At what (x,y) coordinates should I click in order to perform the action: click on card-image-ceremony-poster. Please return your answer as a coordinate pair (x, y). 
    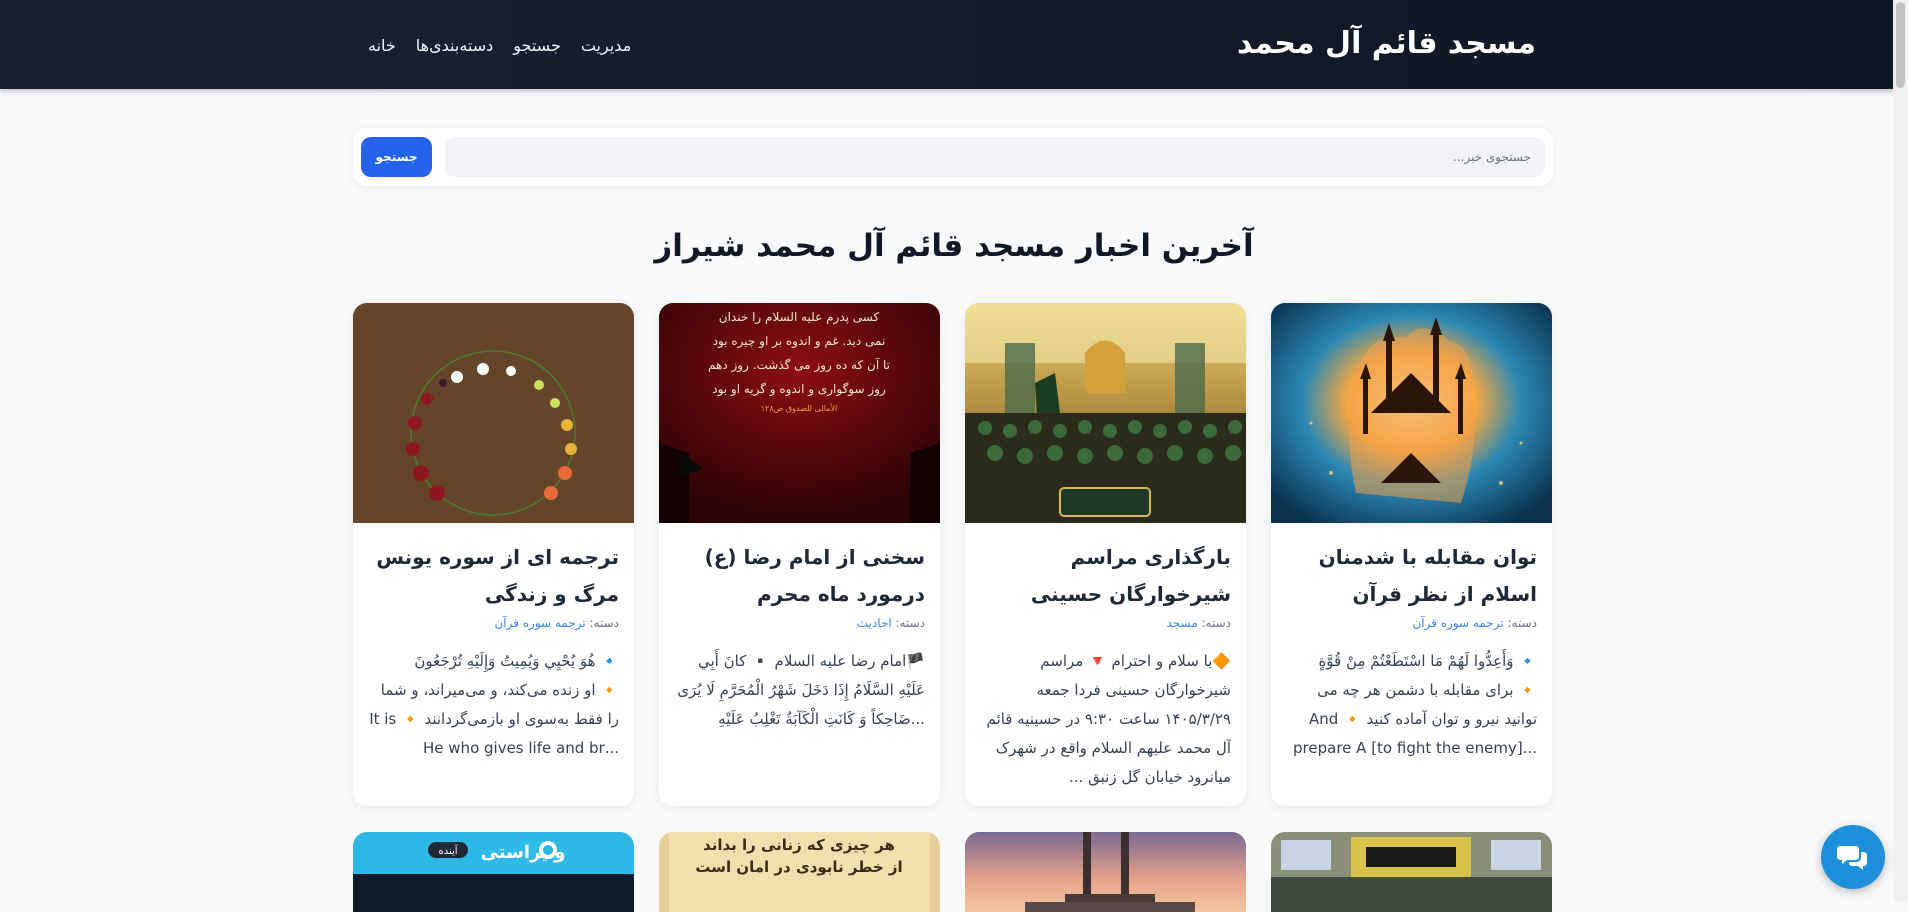
    Looking at the image, I should click on (1105, 413).